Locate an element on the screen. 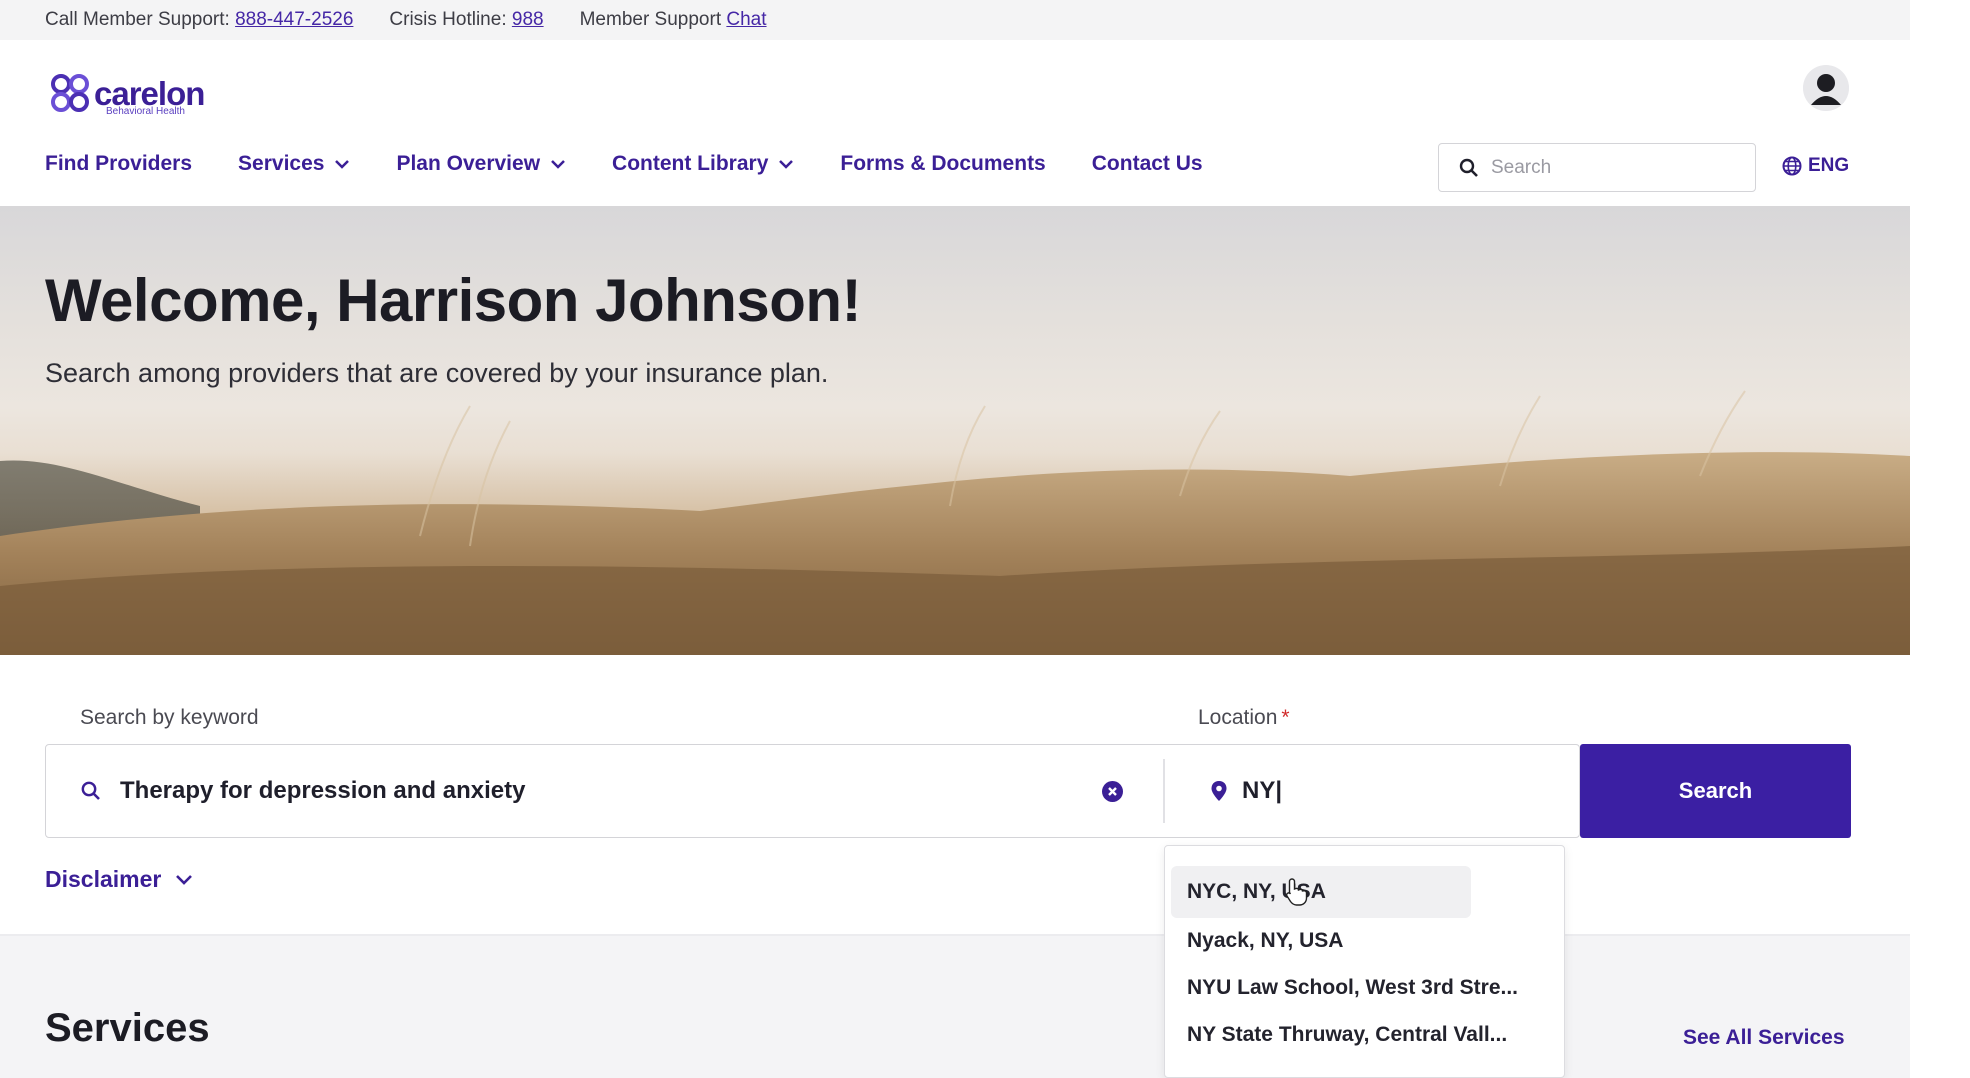 Image resolution: width=1970 pixels, height=1078 pixels. member-chat-item: Member Support Chat is located at coordinates (673, 20).